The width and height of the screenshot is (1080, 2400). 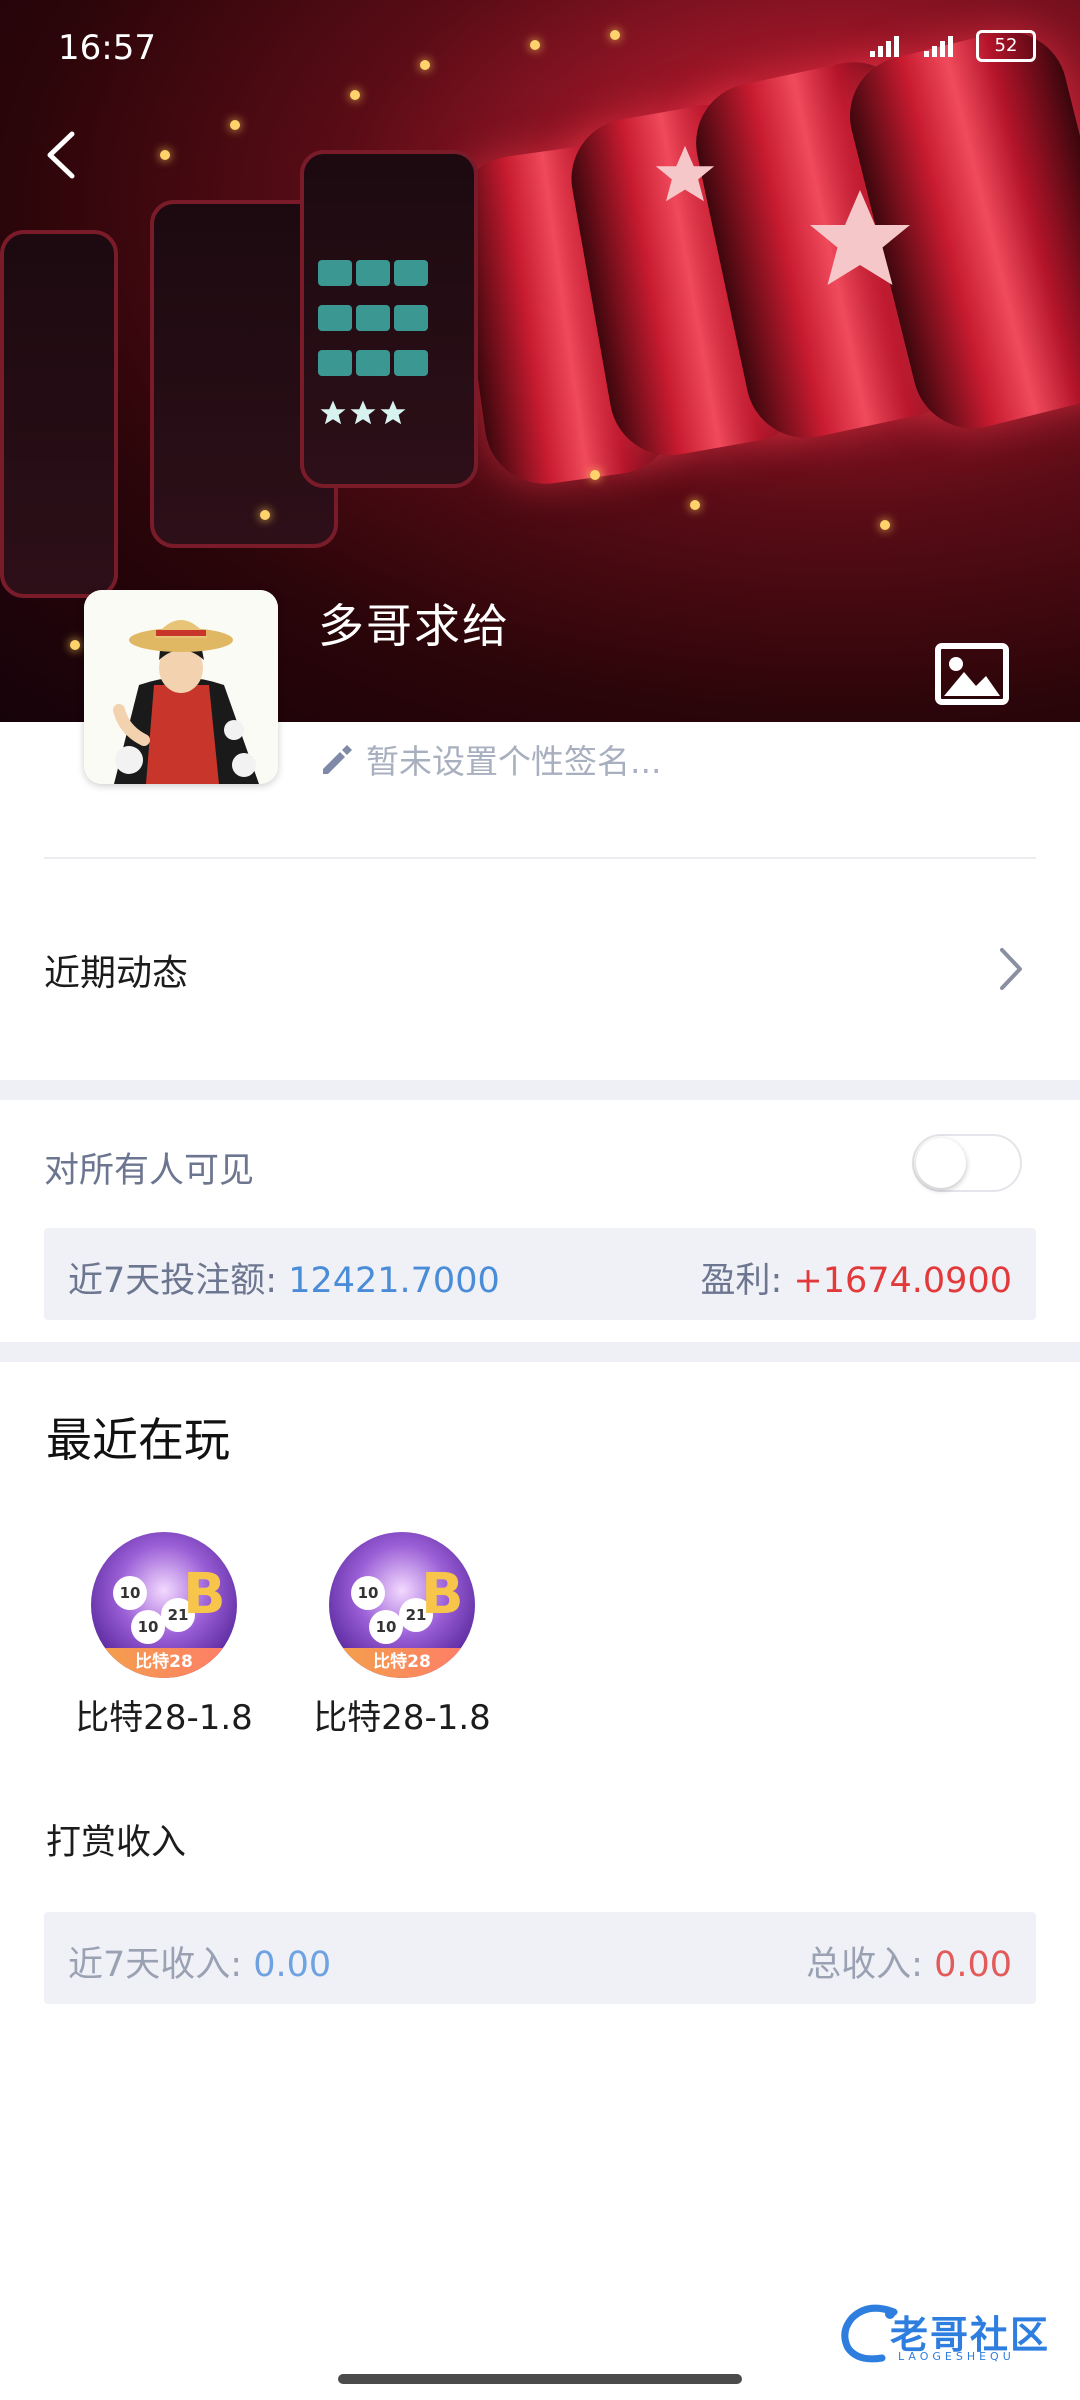 I want to click on battery-icon: 52, so click(x=1006, y=46).